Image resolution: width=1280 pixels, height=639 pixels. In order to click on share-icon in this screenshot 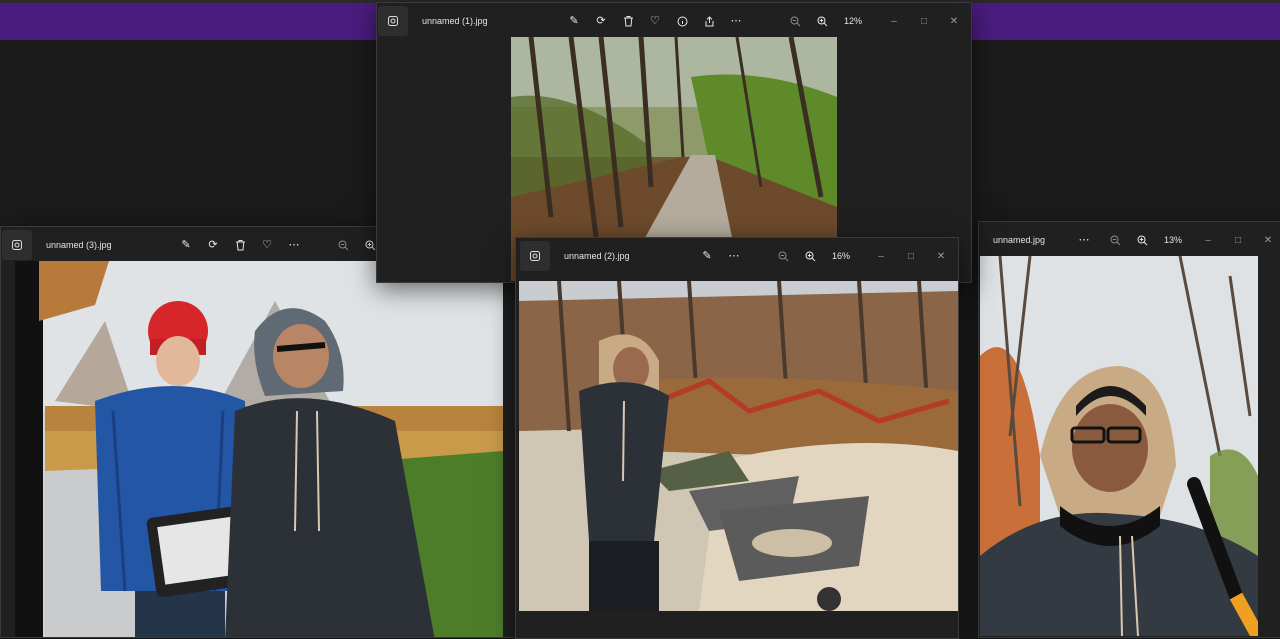, I will do `click(709, 21)`.